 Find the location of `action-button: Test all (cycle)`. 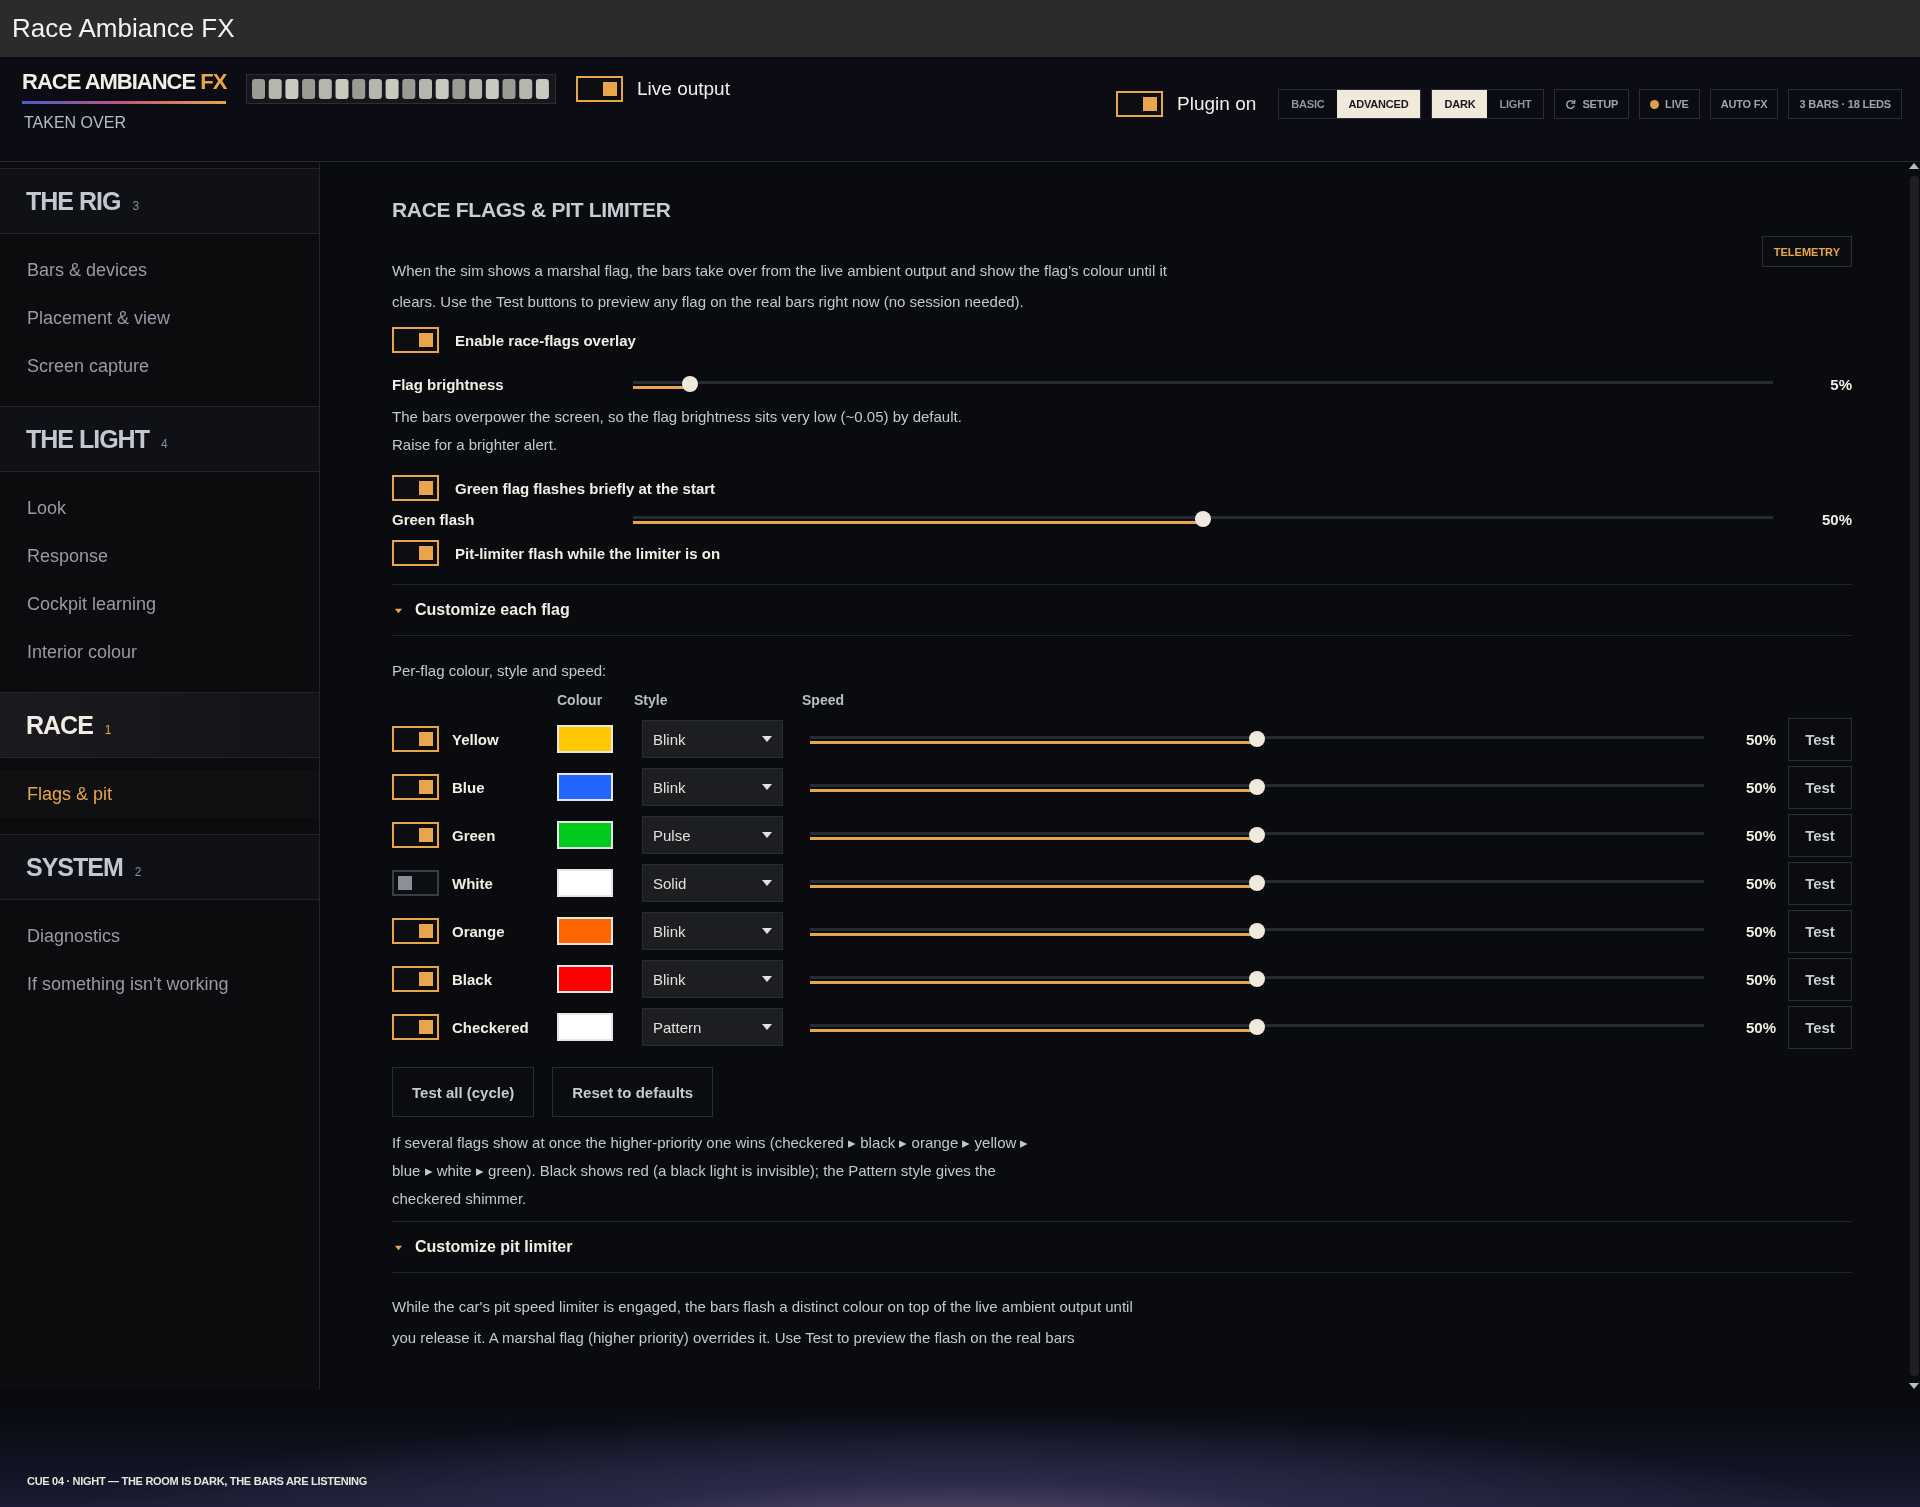

action-button: Test all (cycle) is located at coordinates (463, 1092).